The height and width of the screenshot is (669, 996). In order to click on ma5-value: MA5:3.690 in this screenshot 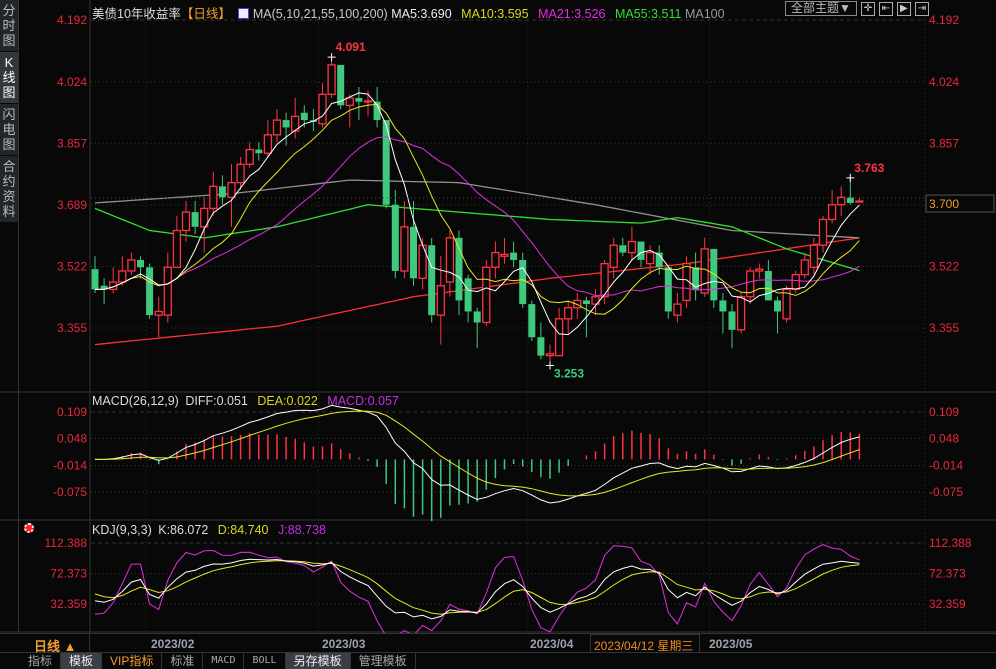, I will do `click(421, 14)`.